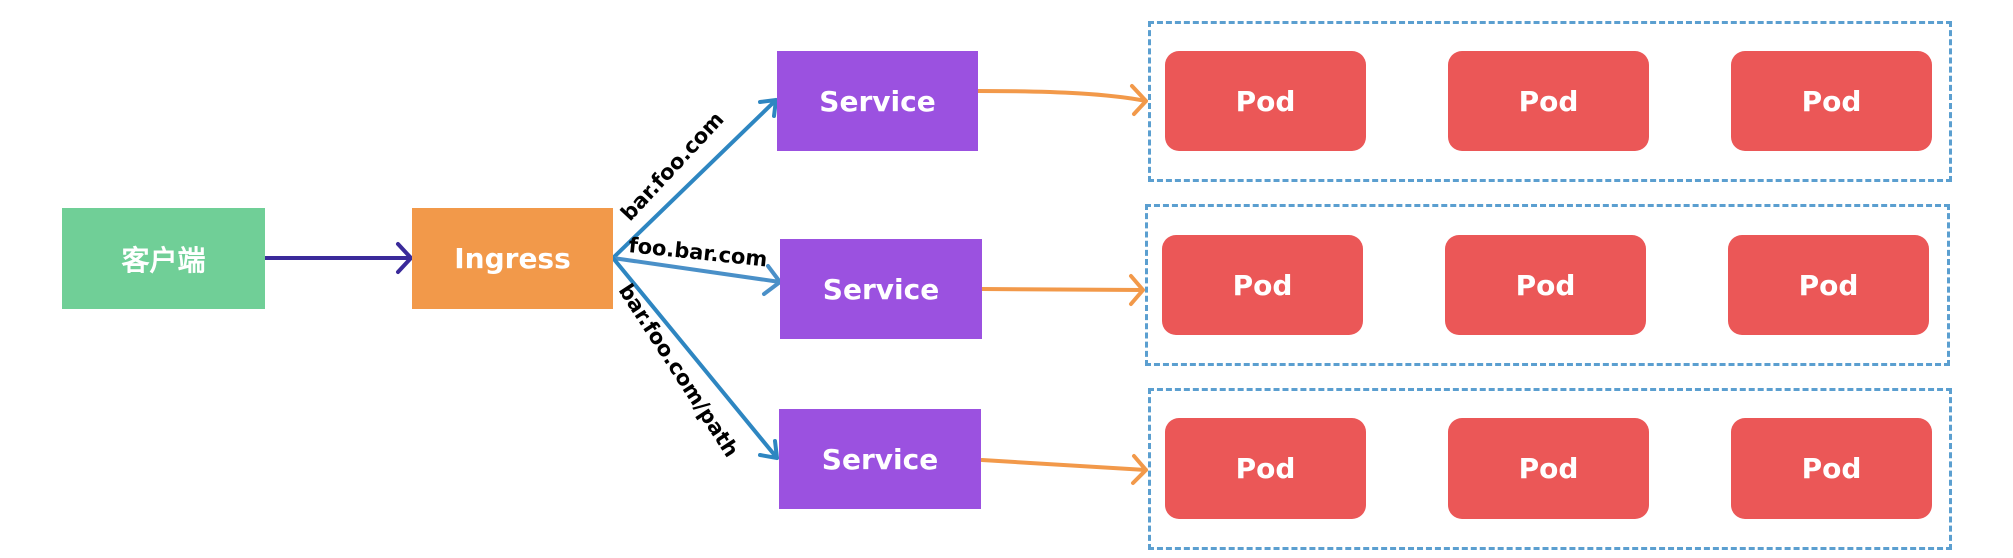 The width and height of the screenshot is (2013, 558). I want to click on service-node-3: Service, so click(880, 459).